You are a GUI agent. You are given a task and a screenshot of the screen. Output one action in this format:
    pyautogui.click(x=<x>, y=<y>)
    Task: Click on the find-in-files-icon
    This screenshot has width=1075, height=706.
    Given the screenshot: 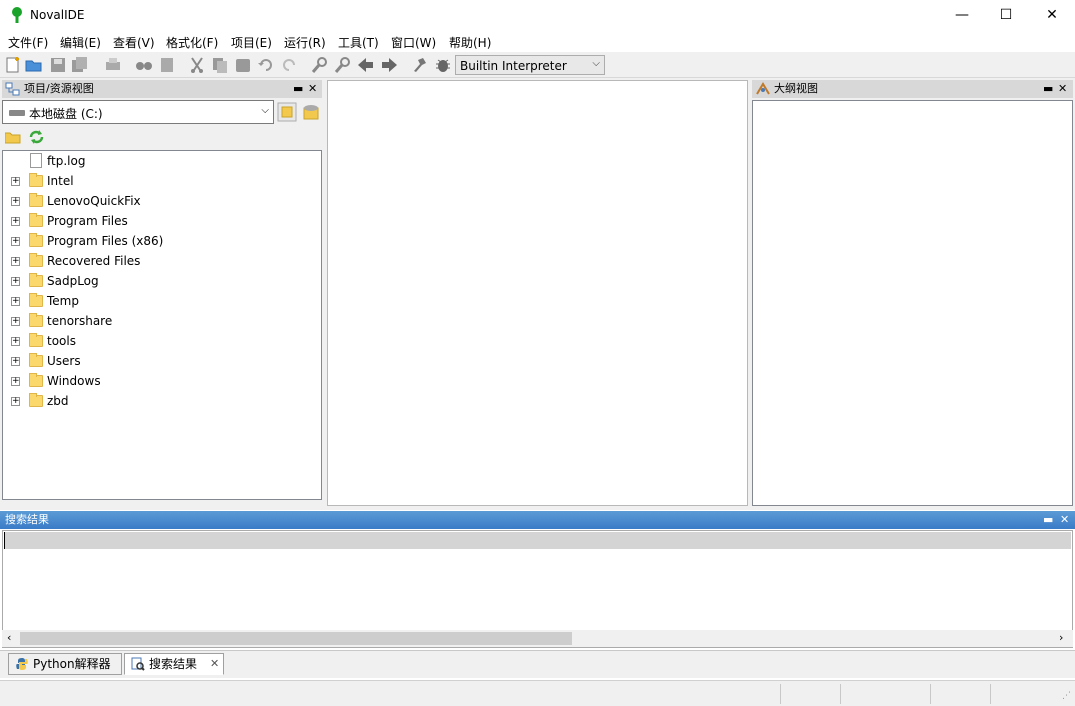 What is the action you would take?
    pyautogui.click(x=320, y=65)
    